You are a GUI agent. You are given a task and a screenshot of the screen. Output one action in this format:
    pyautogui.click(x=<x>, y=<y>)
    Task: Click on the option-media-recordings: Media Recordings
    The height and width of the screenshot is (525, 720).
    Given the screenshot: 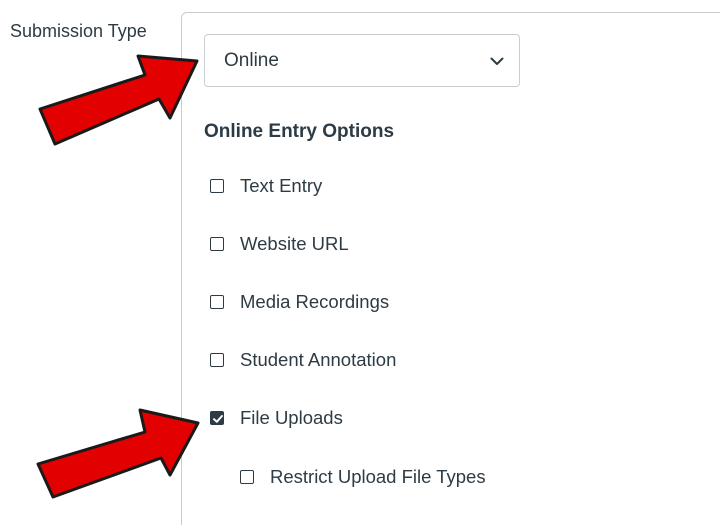 What is the action you would take?
    pyautogui.click(x=299, y=302)
    